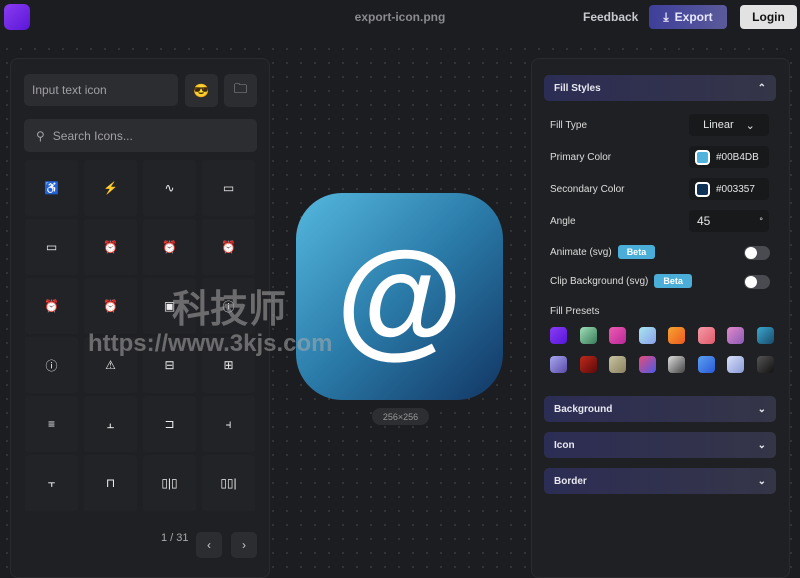 Image resolution: width=800 pixels, height=578 pixels. What do you see at coordinates (570, 481) in the screenshot?
I see `border-title: Border` at bounding box center [570, 481].